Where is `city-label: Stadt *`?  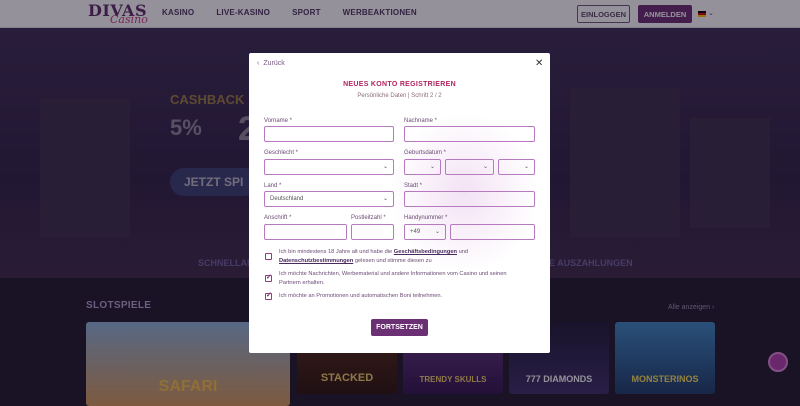 city-label: Stadt * is located at coordinates (413, 186).